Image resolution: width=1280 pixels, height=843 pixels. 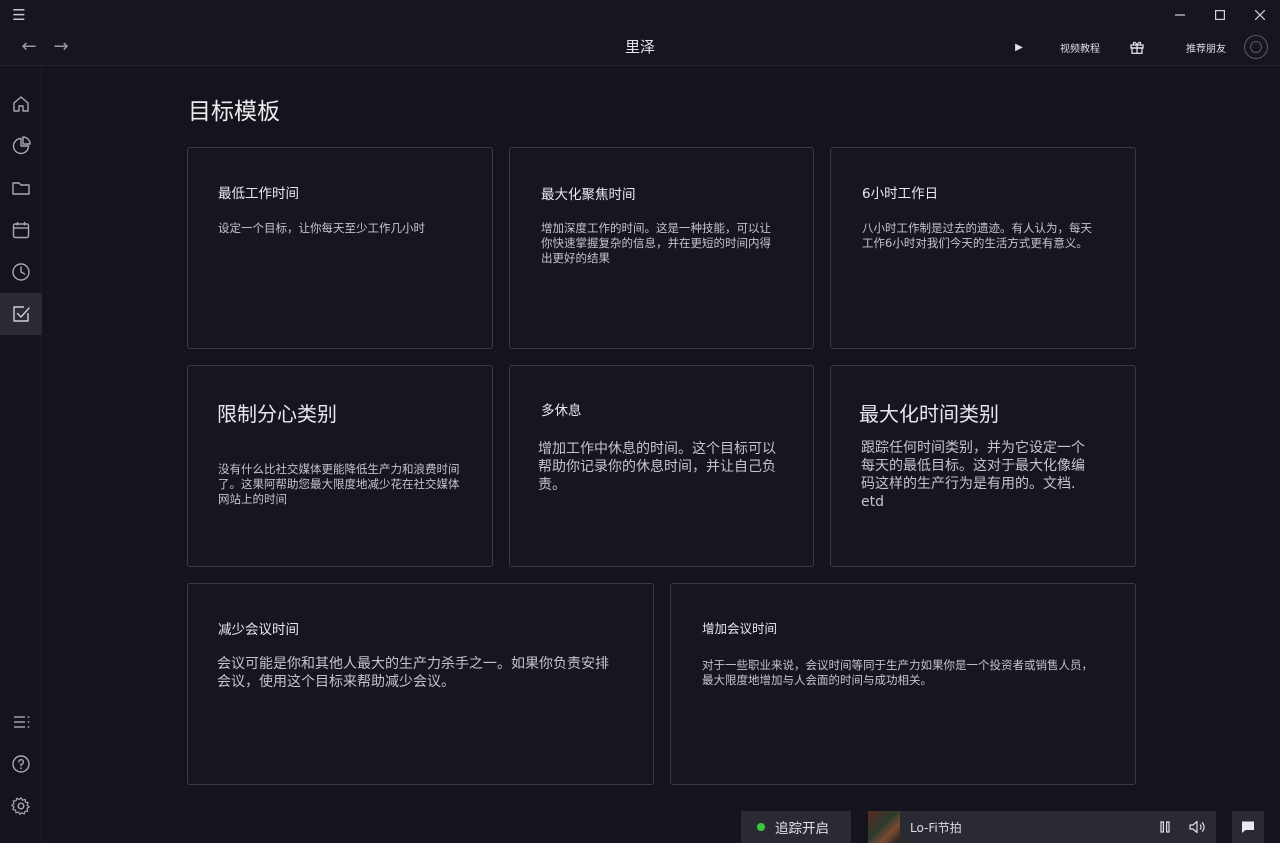 I want to click on template-card-min-work-time: 最低工作时间 设定一个目标，让你每天至少工作几小时, so click(x=340, y=248).